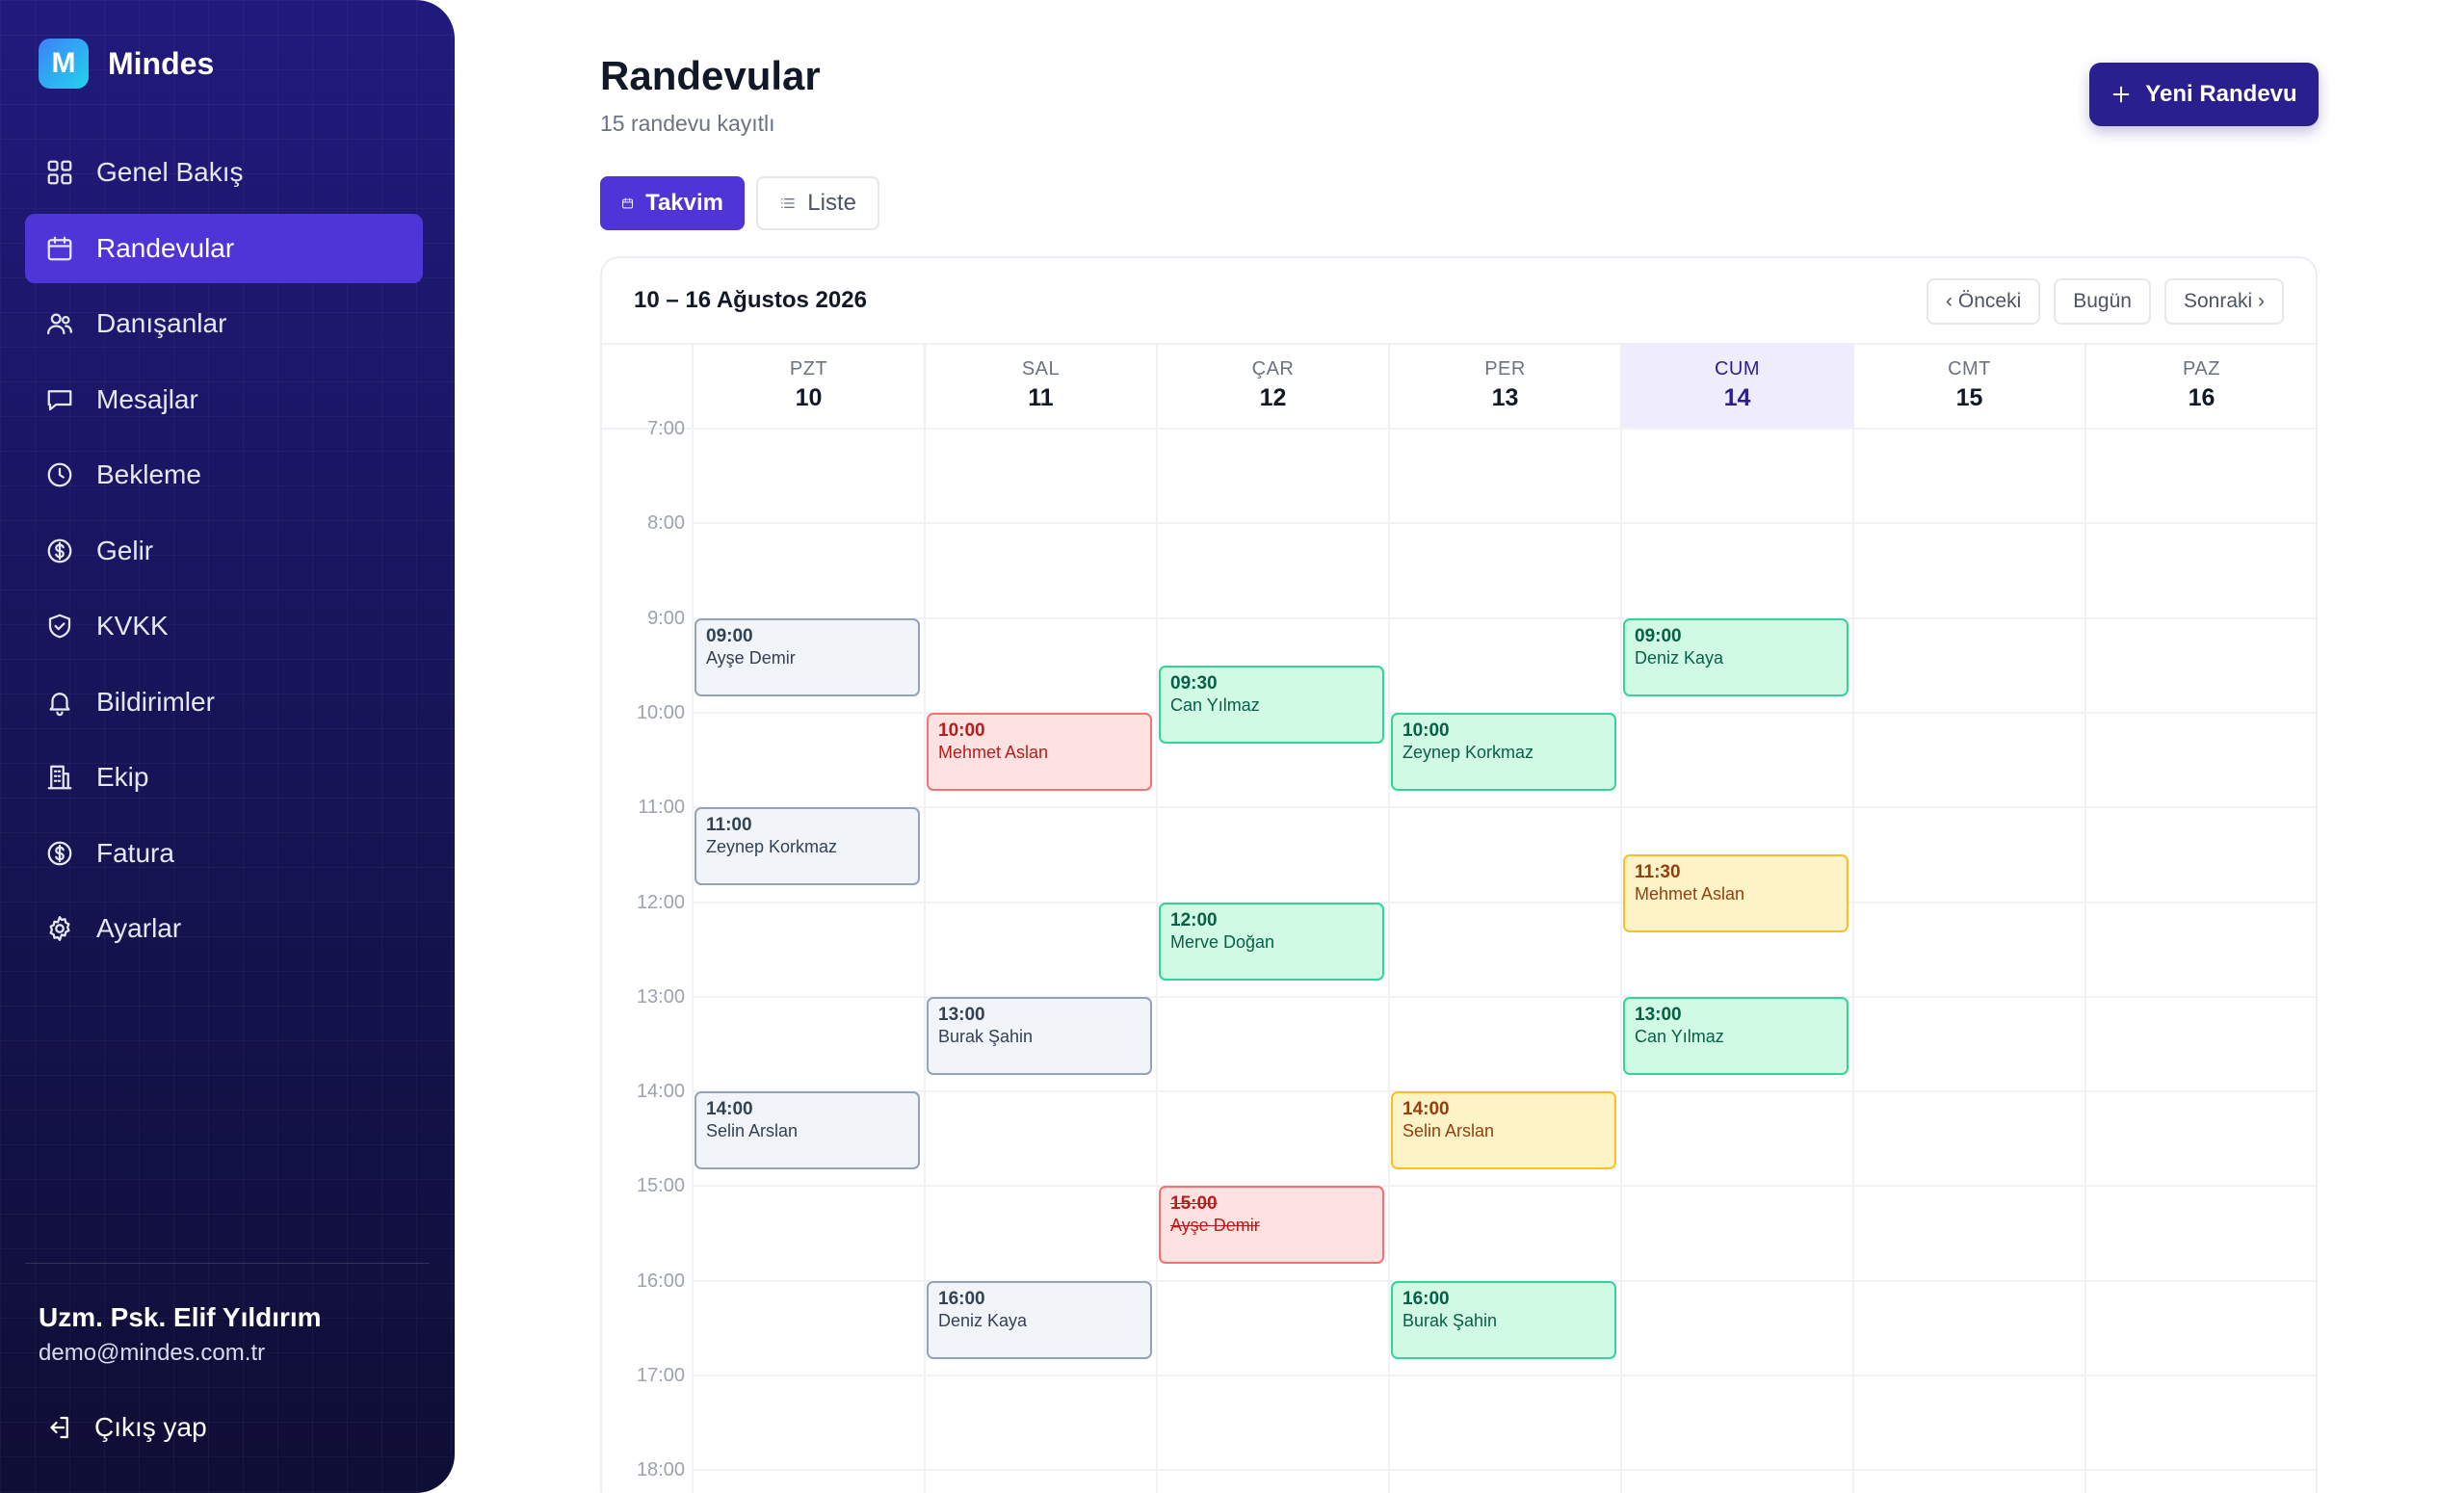 The image size is (2464, 1493). I want to click on sidebar-item-fatura: Fatura, so click(224, 853).